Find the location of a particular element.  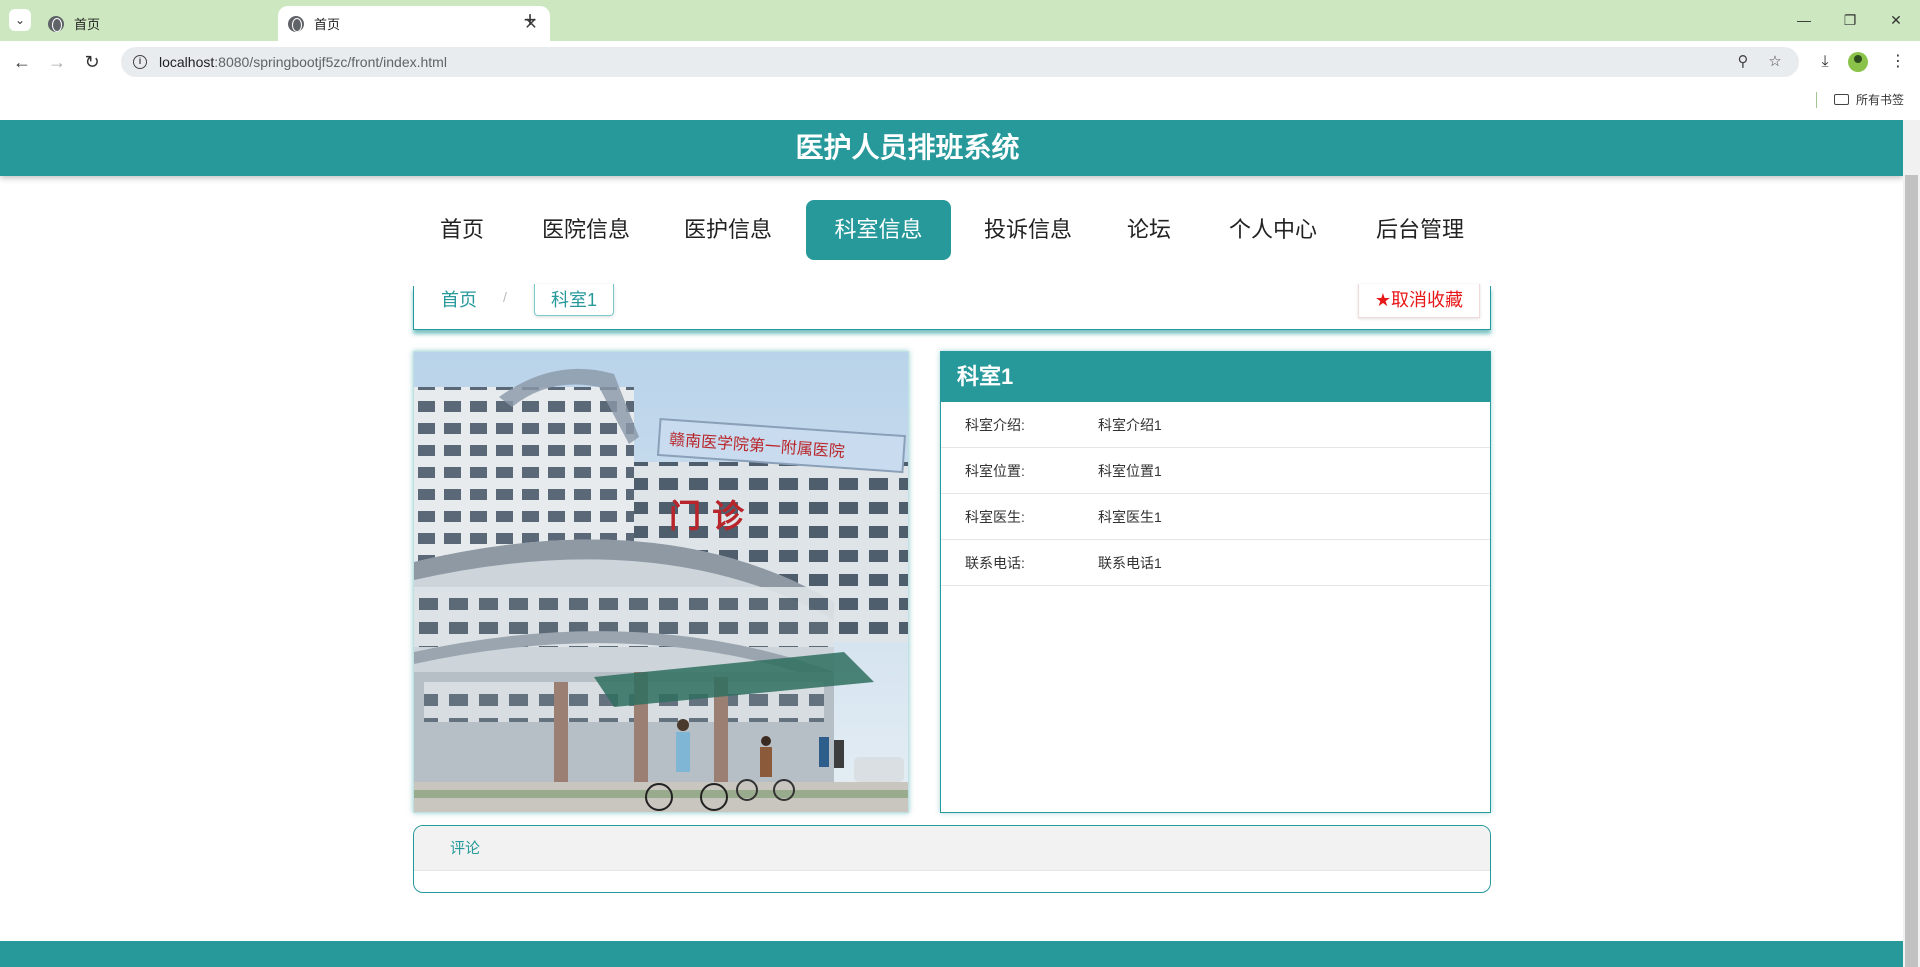

info-value: 科室介绍1 is located at coordinates (1130, 425).